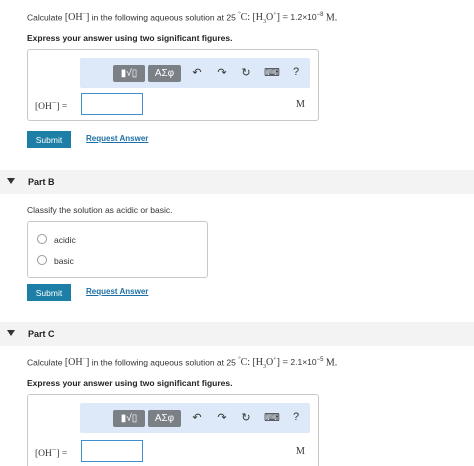 This screenshot has height=466, width=474. Describe the element at coordinates (41, 182) in the screenshot. I see `part-b-title: Part B` at that location.